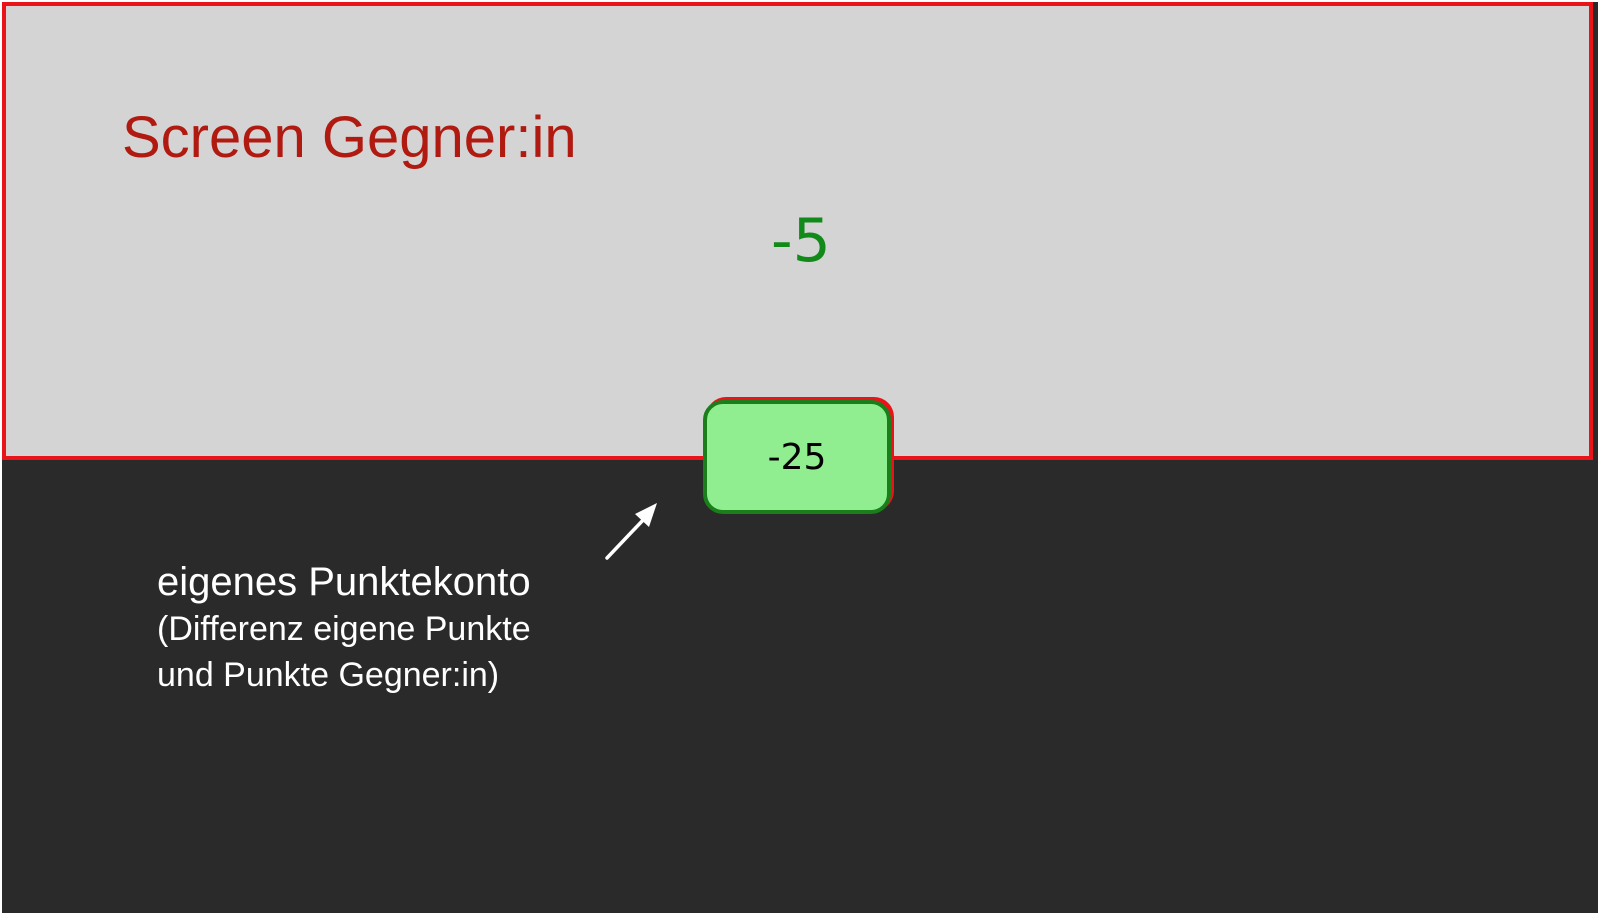  I want to click on annotation-line-1: (Differenz eigene Punkte, so click(344, 629).